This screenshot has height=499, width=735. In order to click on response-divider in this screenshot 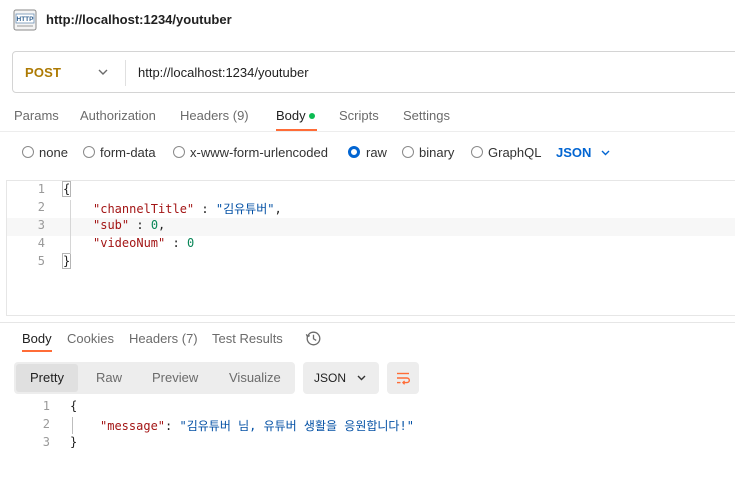, I will do `click(367, 322)`.